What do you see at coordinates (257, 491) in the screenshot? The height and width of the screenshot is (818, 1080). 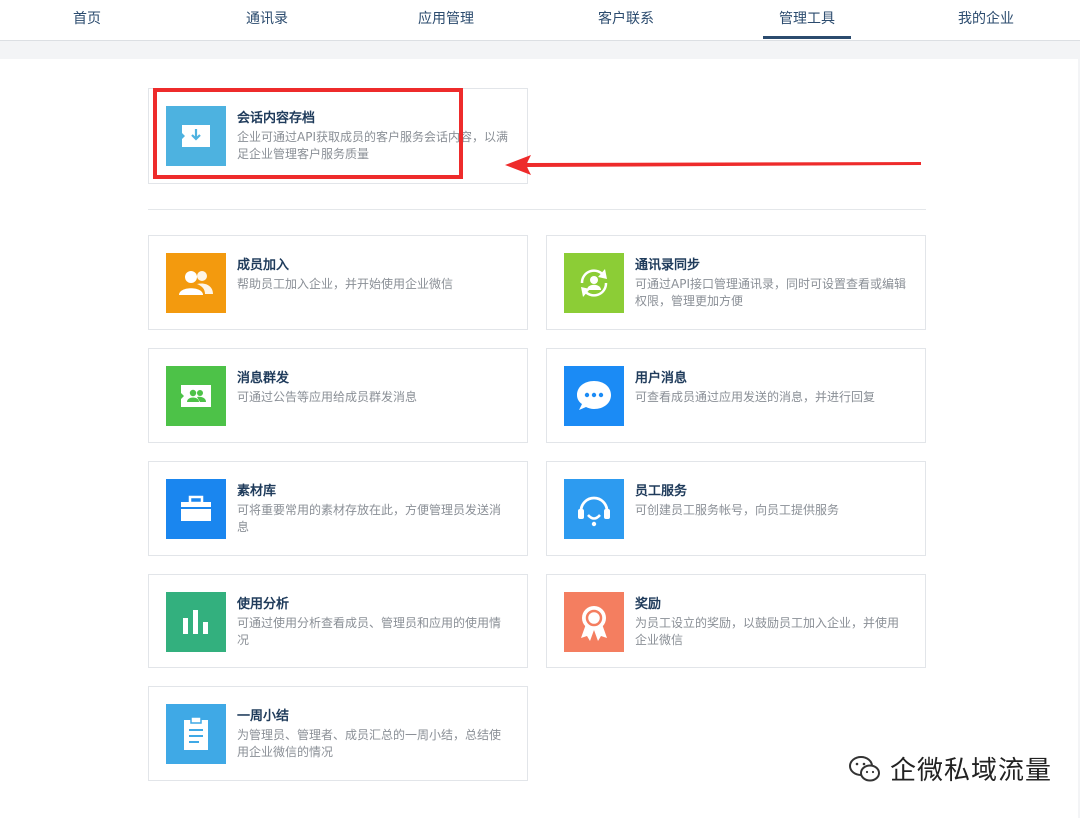 I see `card-title: 素材库` at bounding box center [257, 491].